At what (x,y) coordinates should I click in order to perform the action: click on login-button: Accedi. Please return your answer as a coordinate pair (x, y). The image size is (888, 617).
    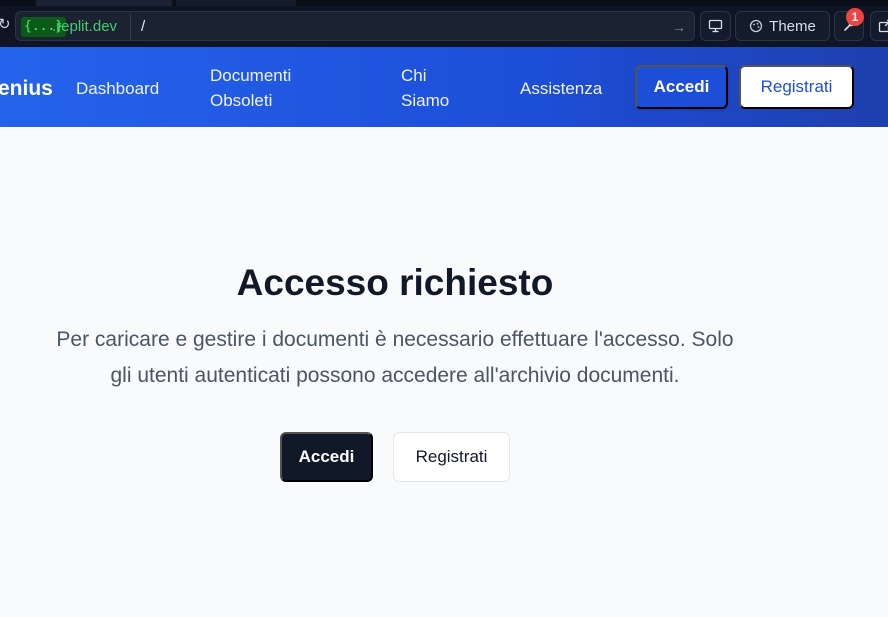
    Looking at the image, I should click on (326, 457).